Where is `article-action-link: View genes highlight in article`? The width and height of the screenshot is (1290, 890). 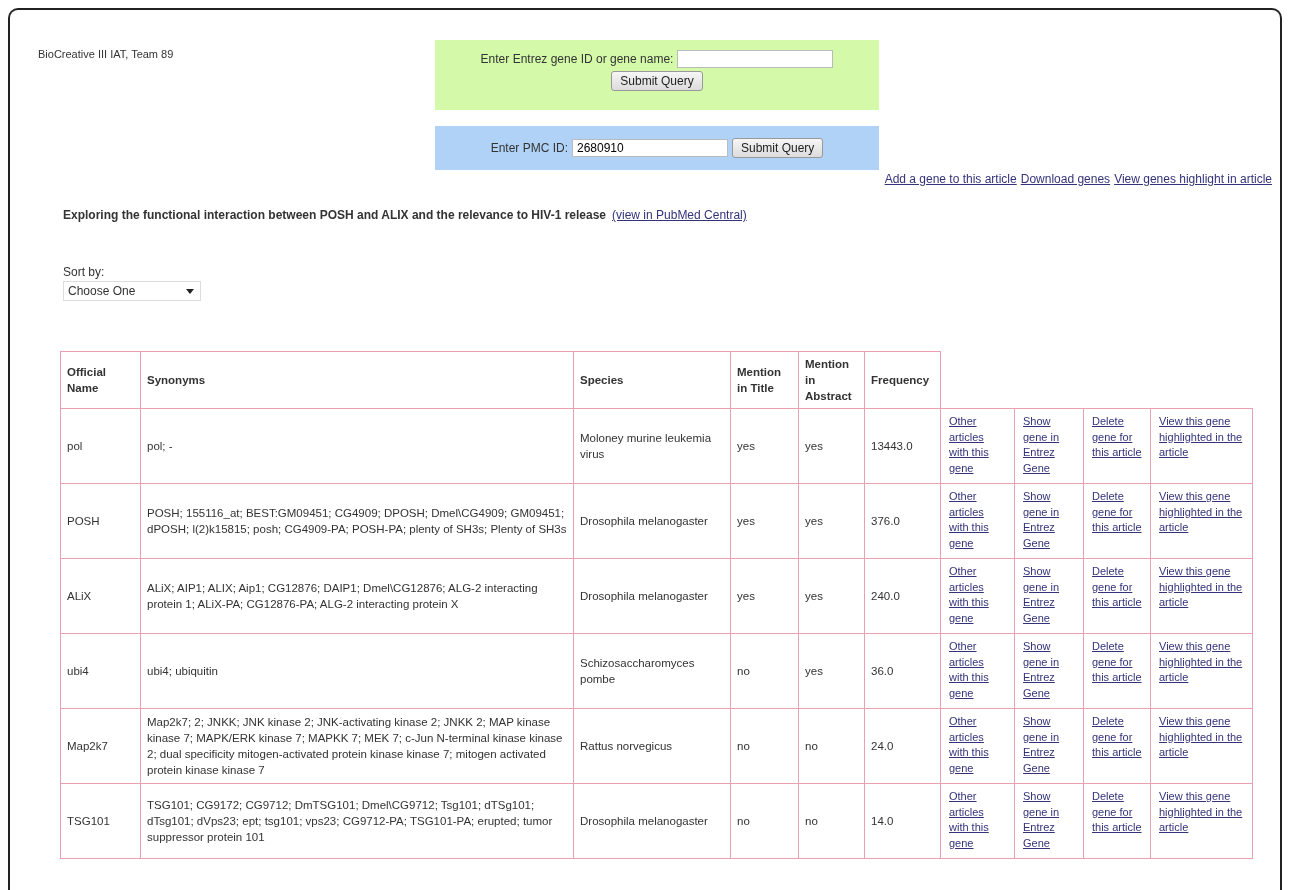 article-action-link: View genes highlight in article is located at coordinates (1193, 179).